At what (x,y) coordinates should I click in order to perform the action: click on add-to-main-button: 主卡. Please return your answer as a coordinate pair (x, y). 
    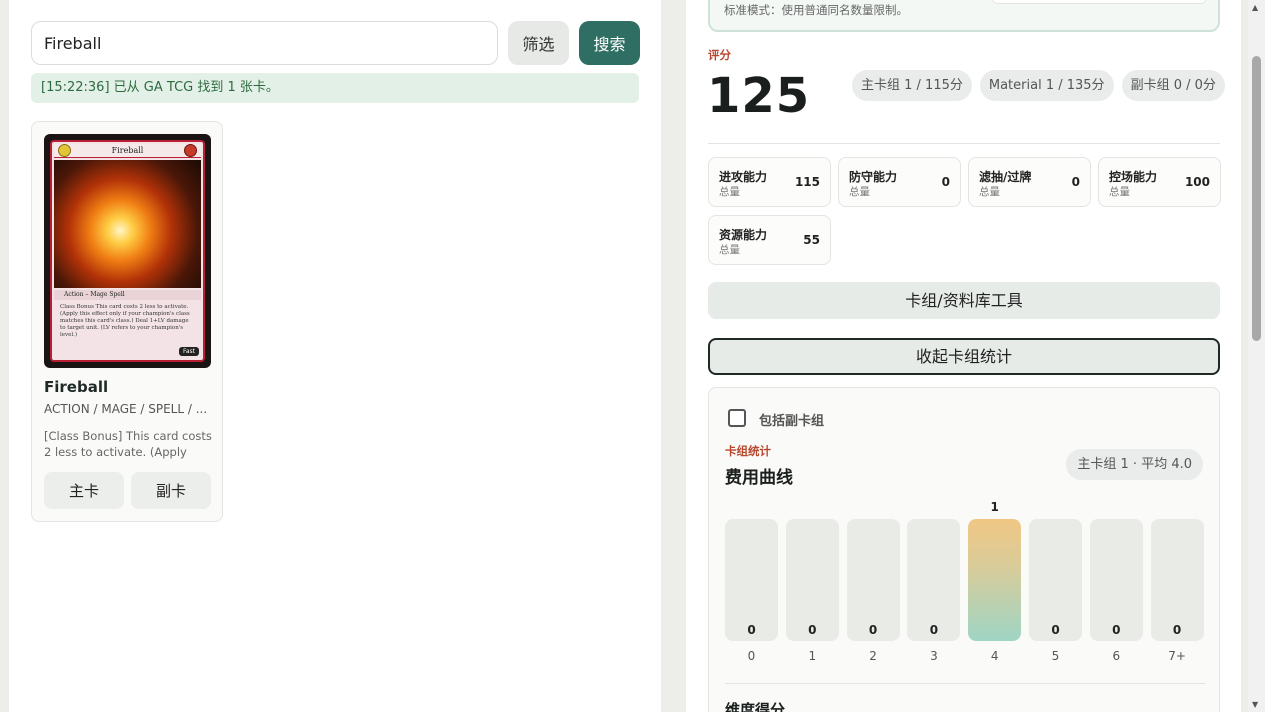
    Looking at the image, I should click on (84, 490).